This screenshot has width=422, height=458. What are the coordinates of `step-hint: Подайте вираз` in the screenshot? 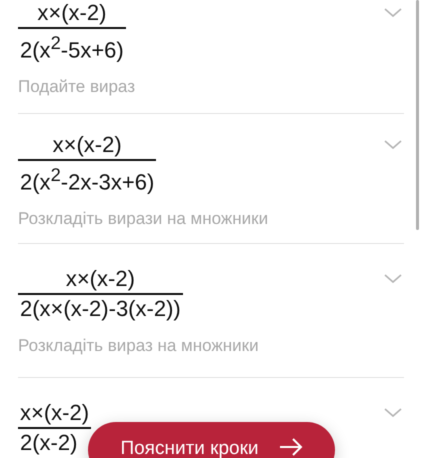 It's located at (77, 86).